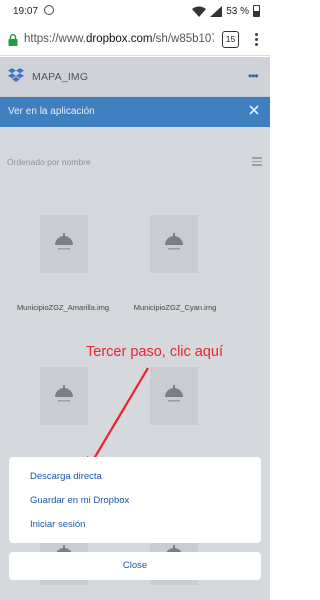  What do you see at coordinates (135, 77) in the screenshot?
I see `app-header: MAPA_IMG •••` at bounding box center [135, 77].